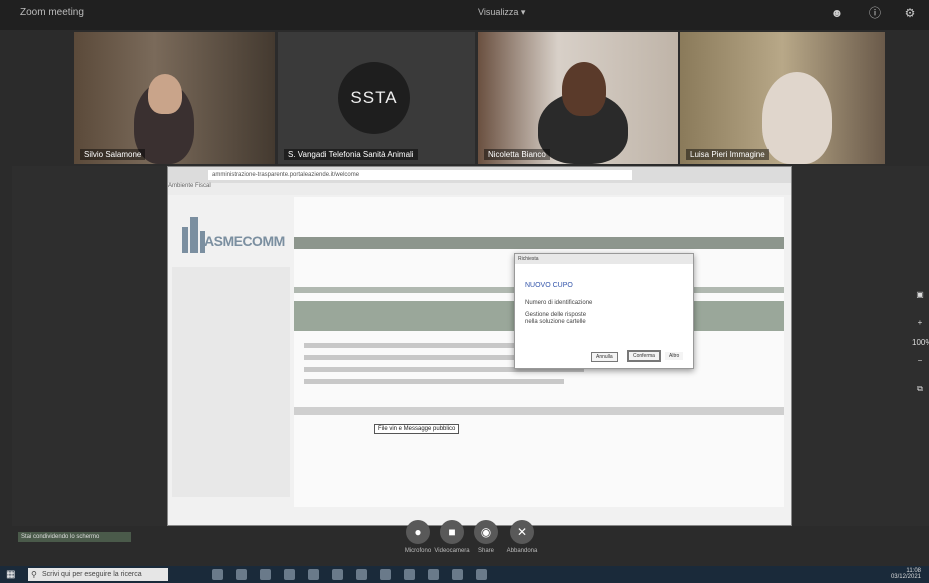  I want to click on video-tile-1: Silvio Salamone, so click(174, 98).